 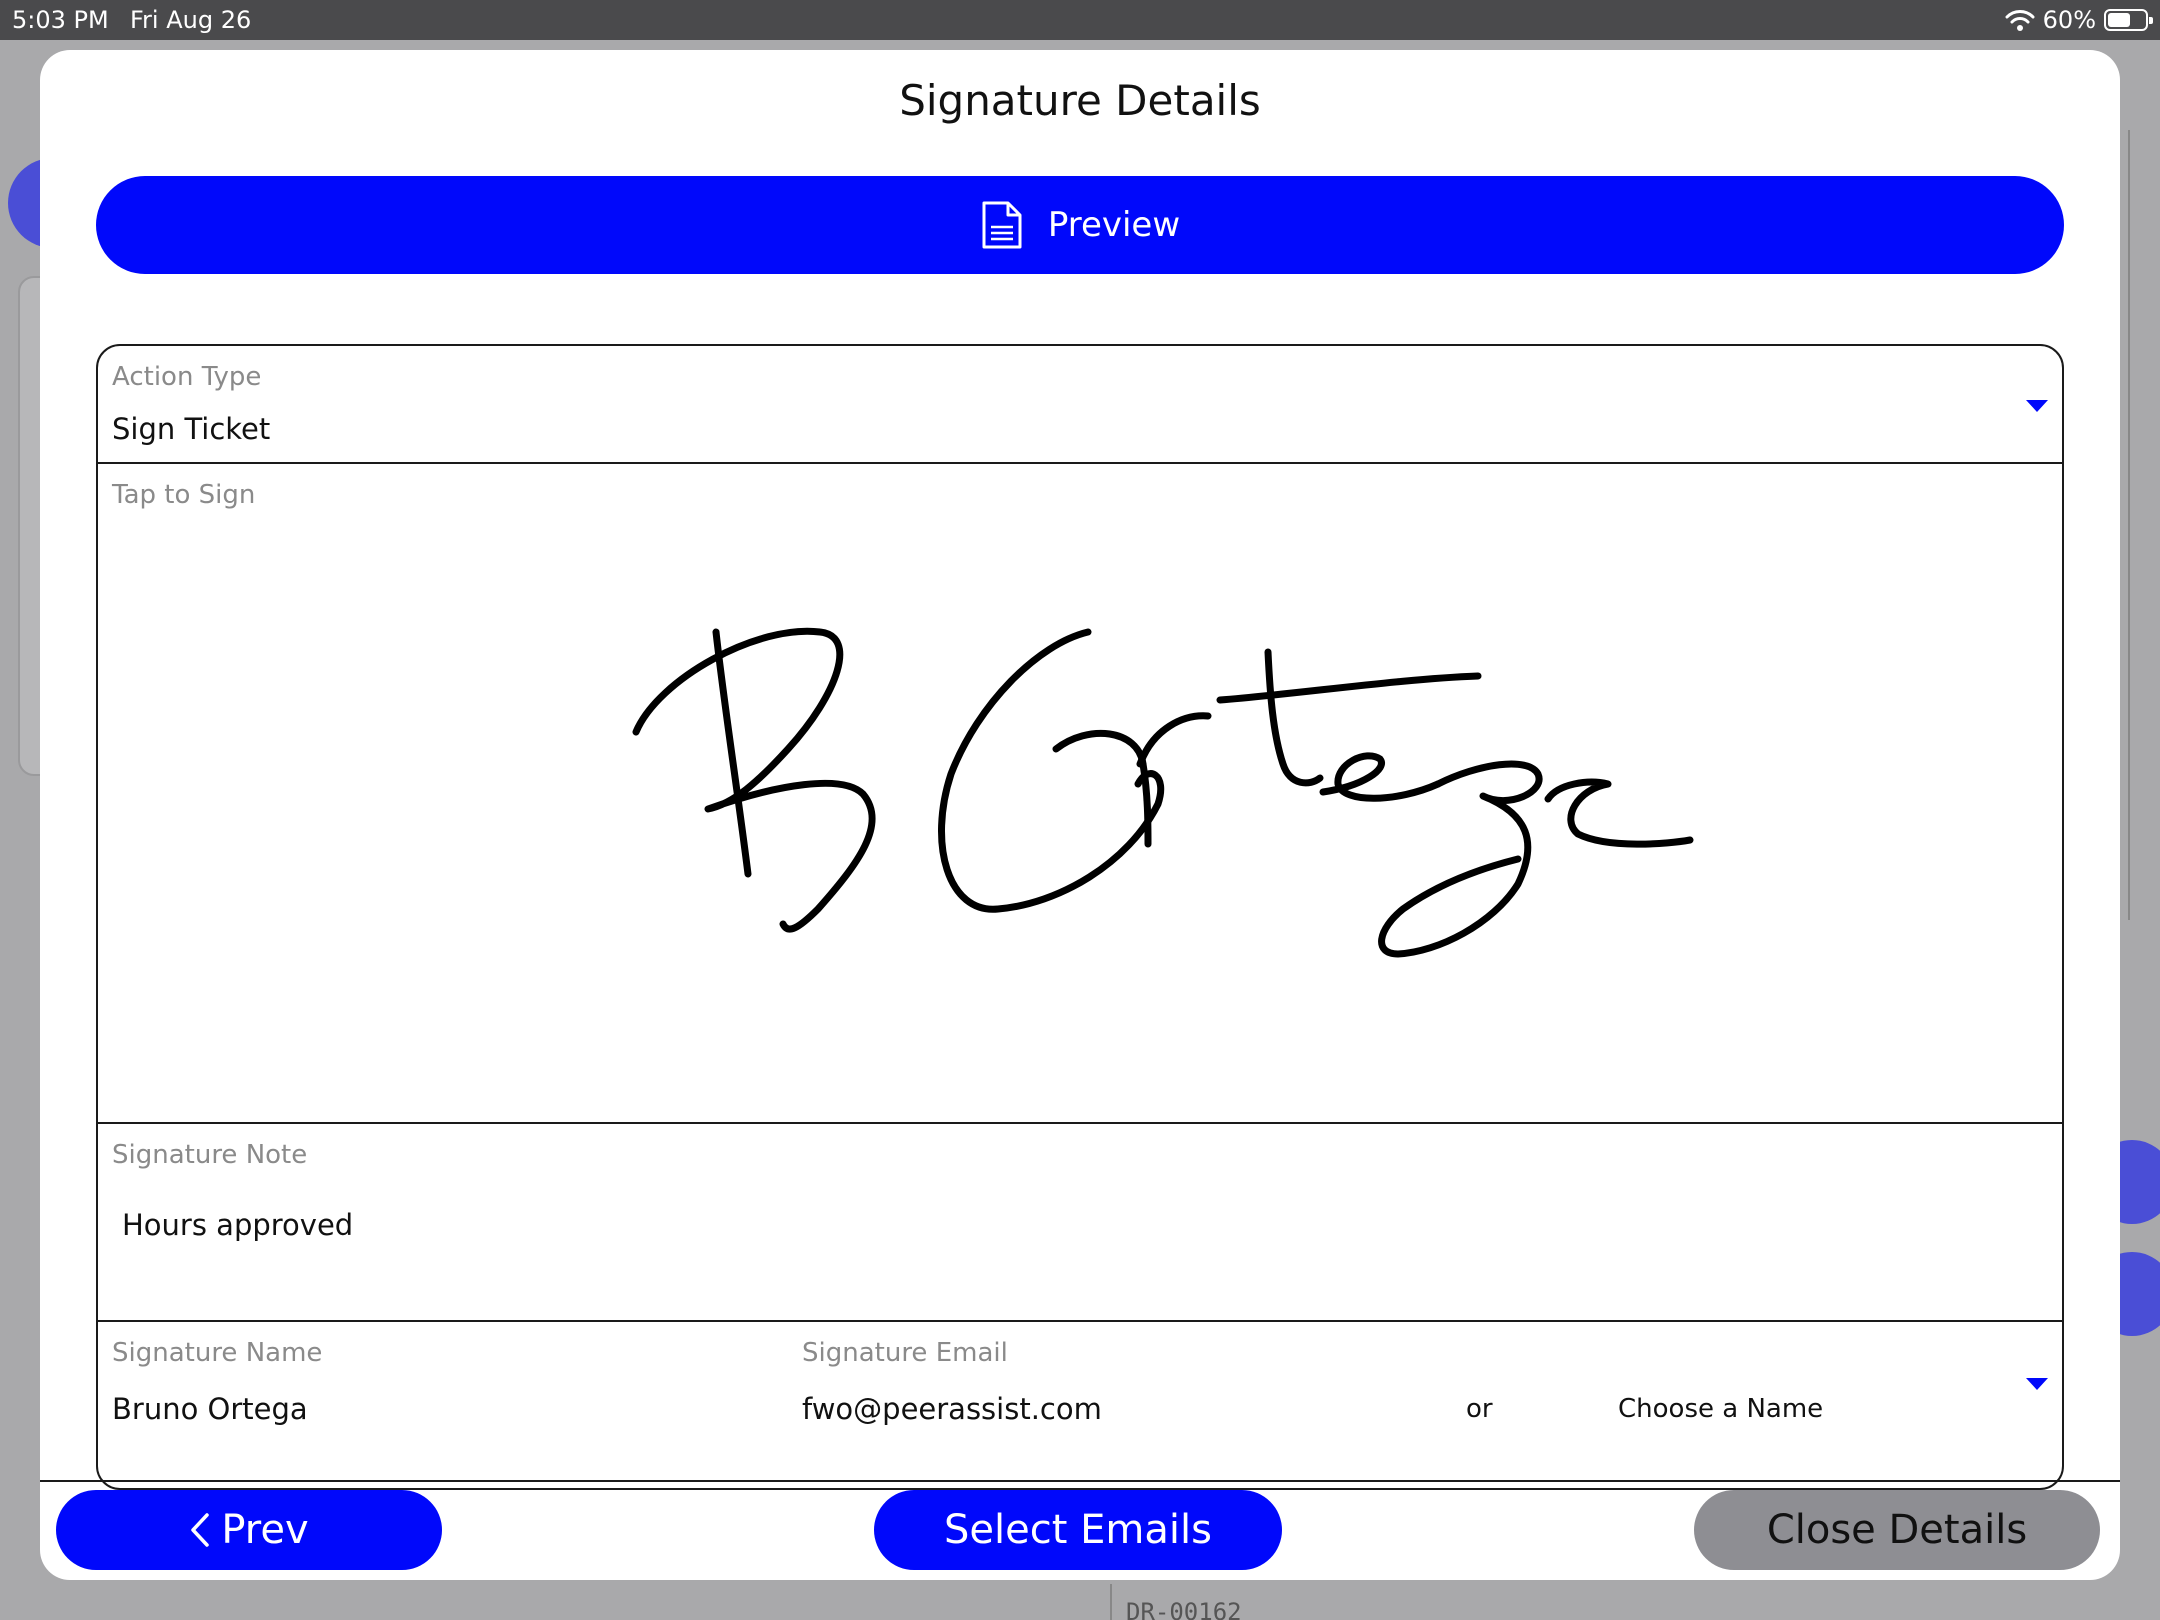 I want to click on modal-title: Signature Details, so click(x=1080, y=100).